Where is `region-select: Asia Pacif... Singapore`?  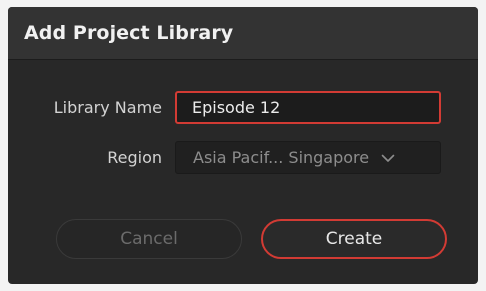
region-select: Asia Pacif... Singapore is located at coordinates (308, 157).